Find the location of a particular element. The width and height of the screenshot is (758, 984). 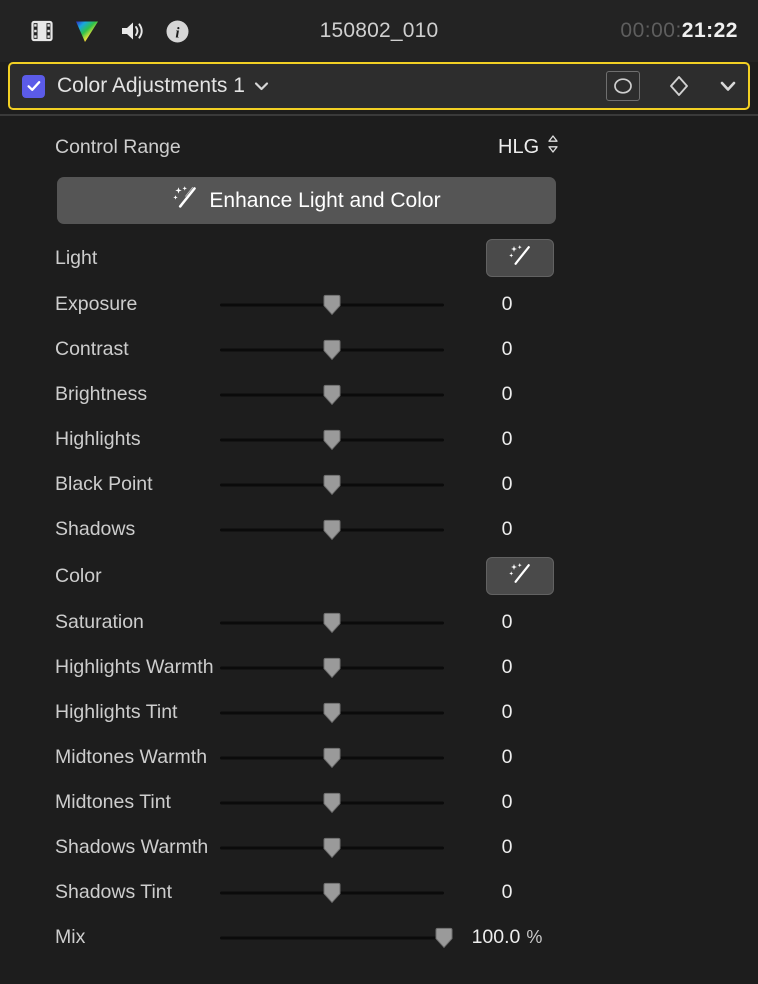

control-range-popup: HLG is located at coordinates (528, 147).